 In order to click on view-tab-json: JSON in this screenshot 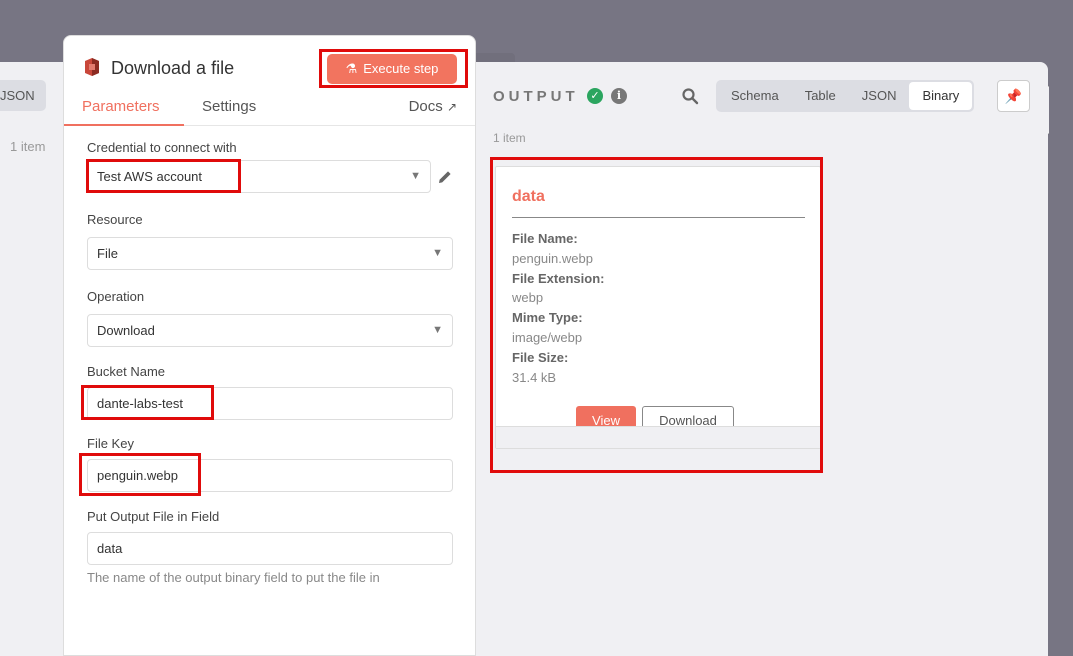, I will do `click(879, 96)`.